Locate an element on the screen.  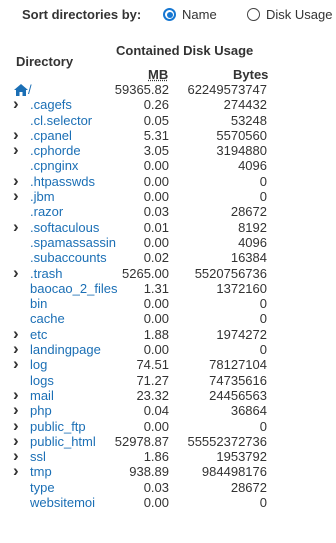
directory-link: php is located at coordinates (41, 410).